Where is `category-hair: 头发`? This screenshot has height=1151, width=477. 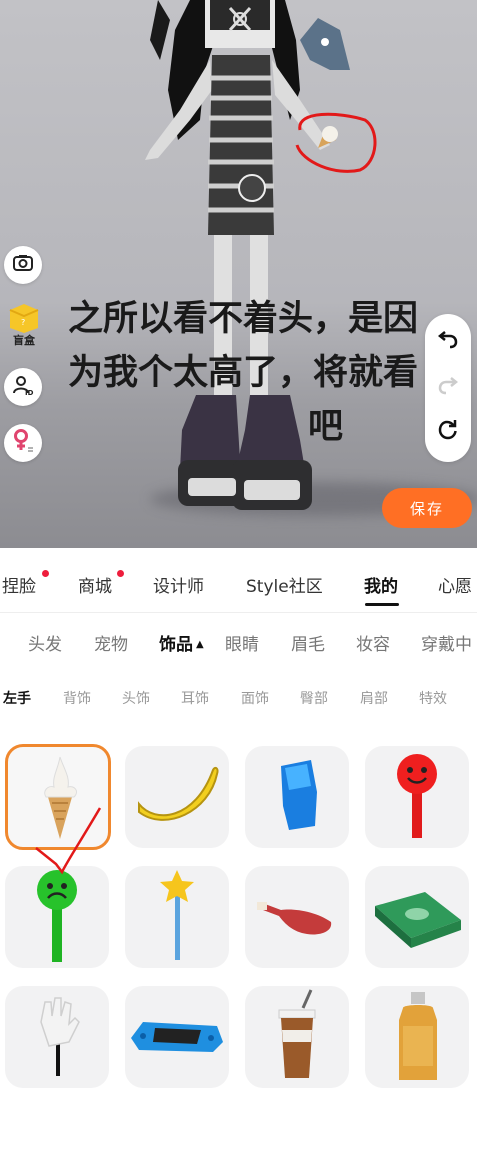
category-hair: 头发 is located at coordinates (45, 642).